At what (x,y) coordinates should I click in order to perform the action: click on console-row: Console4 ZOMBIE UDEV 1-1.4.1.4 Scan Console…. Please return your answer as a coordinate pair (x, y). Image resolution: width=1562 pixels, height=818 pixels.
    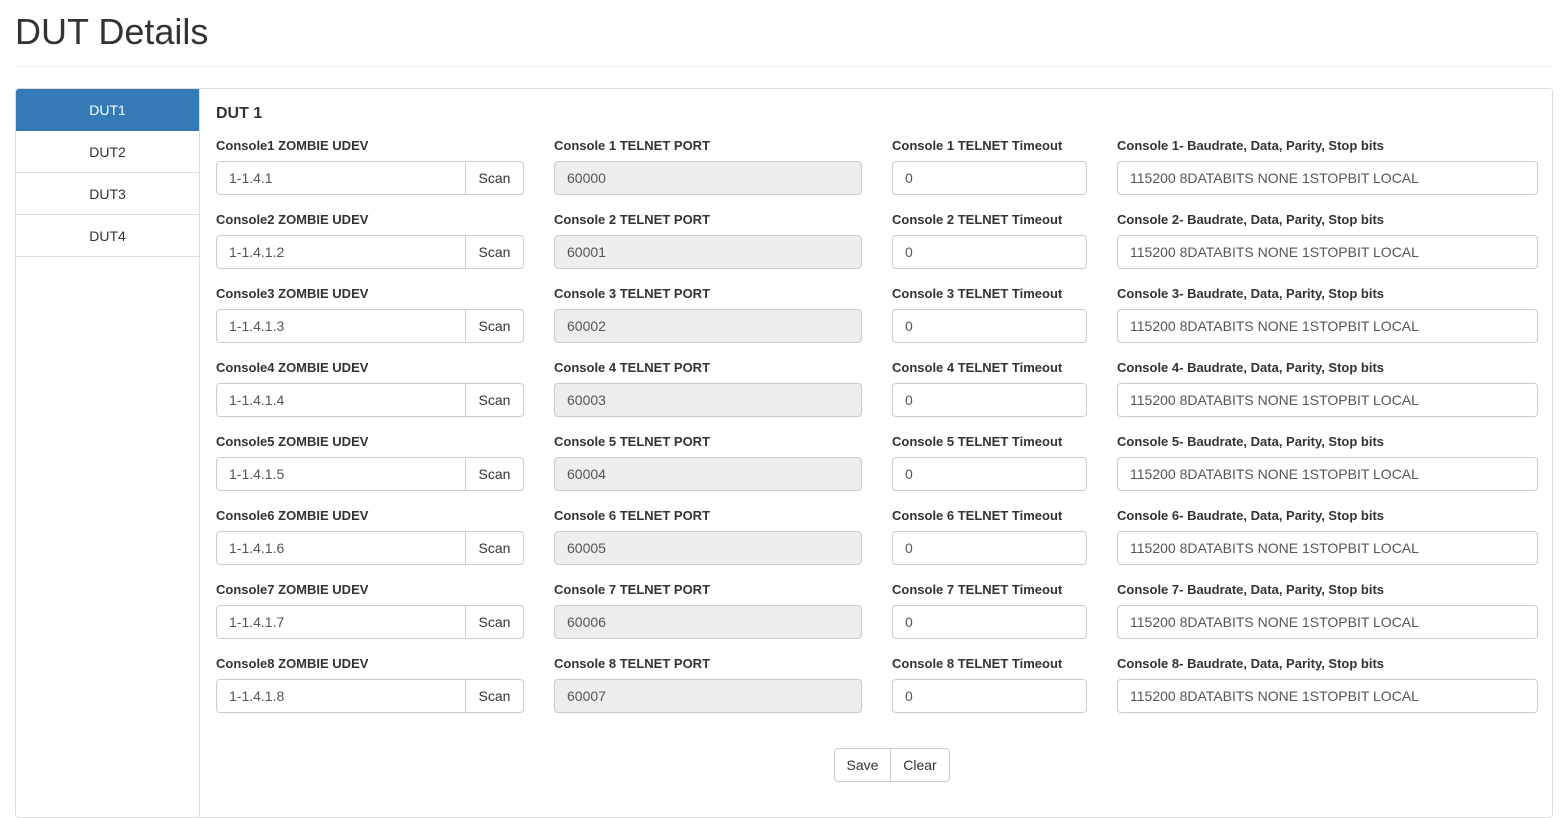
    Looking at the image, I should click on (876, 395).